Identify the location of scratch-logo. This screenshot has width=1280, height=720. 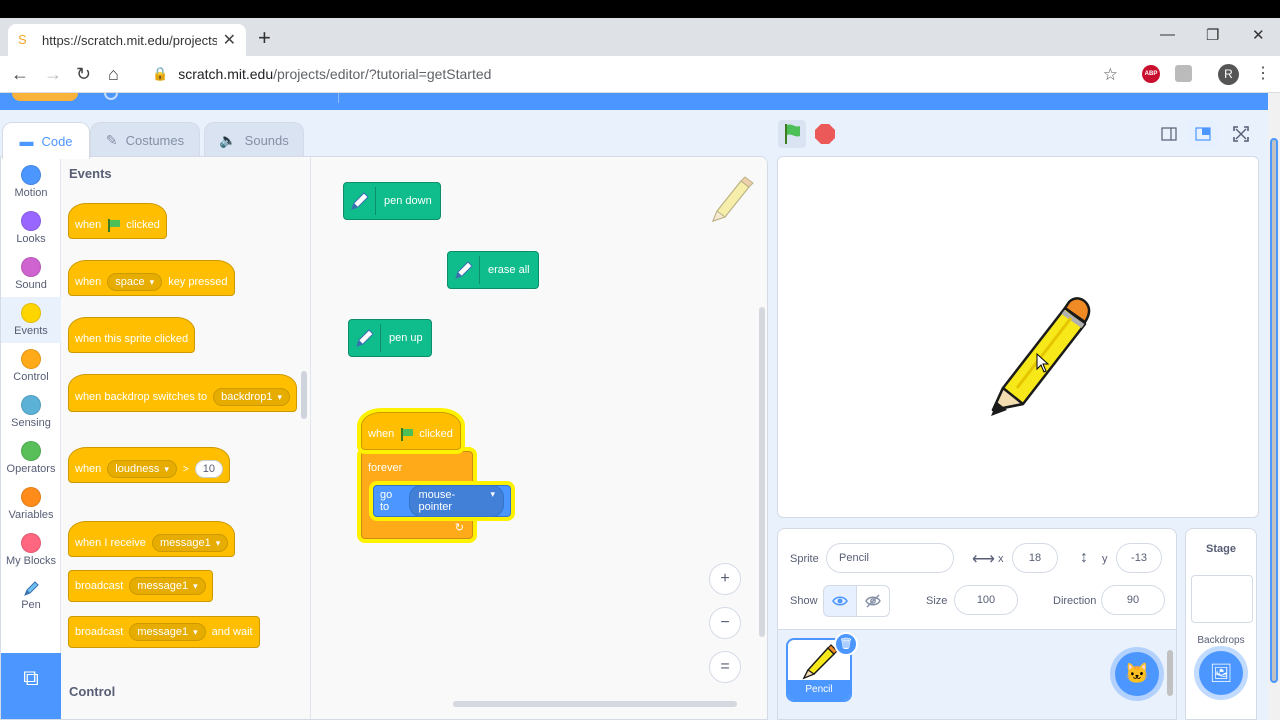
(45, 97).